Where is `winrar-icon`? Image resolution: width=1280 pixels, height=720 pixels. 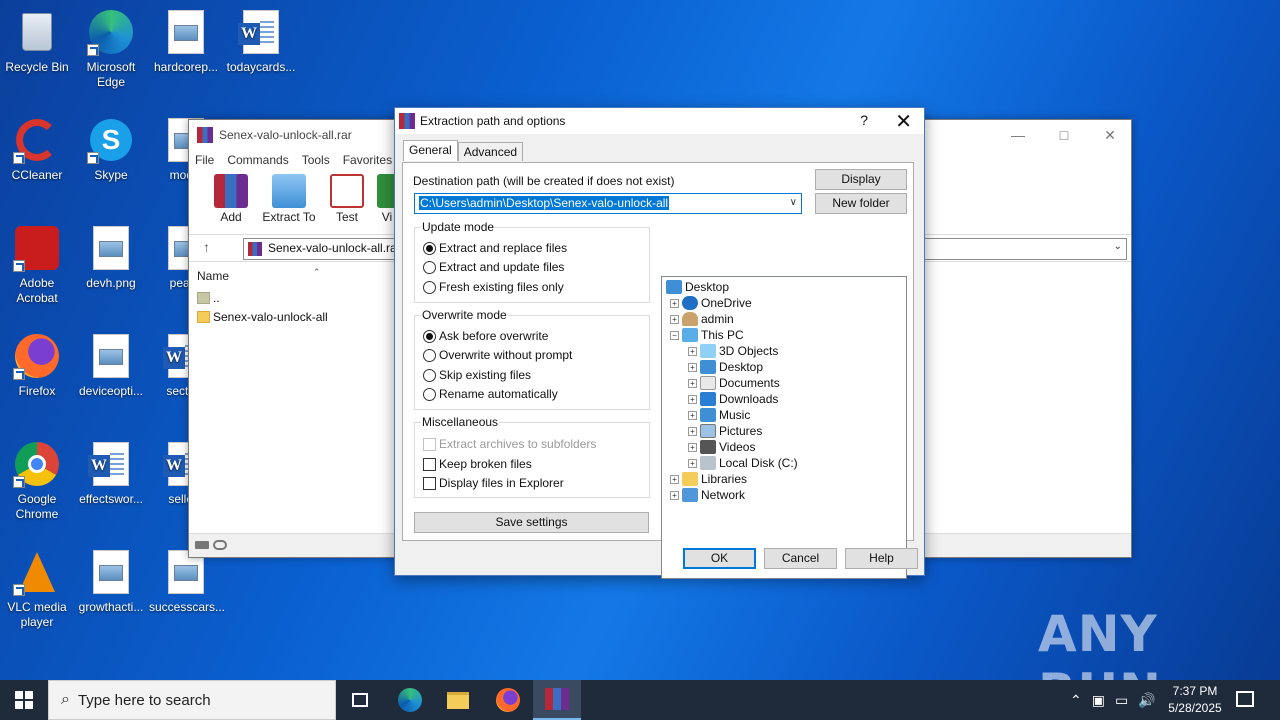 winrar-icon is located at coordinates (407, 121).